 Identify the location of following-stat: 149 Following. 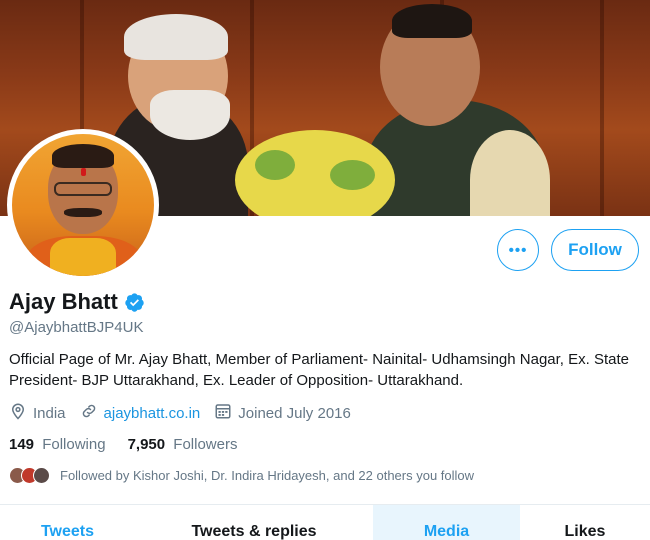
(57, 444).